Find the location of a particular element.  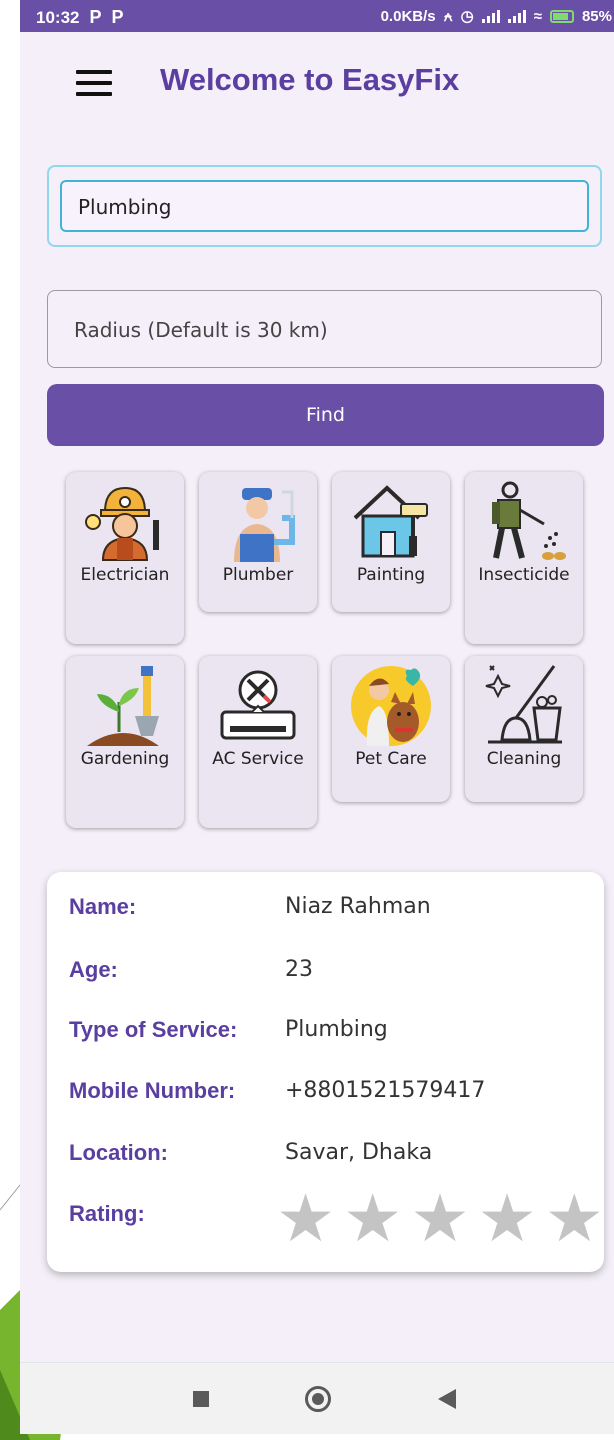

insecticide-icon is located at coordinates (529, 520).